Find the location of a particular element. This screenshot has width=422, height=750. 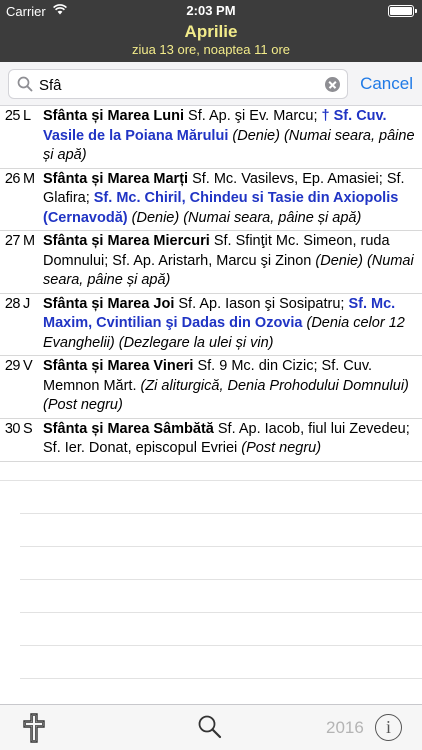

feast-detail: (Denie) (Numai seara, pâine și apă) is located at coordinates (244, 217).